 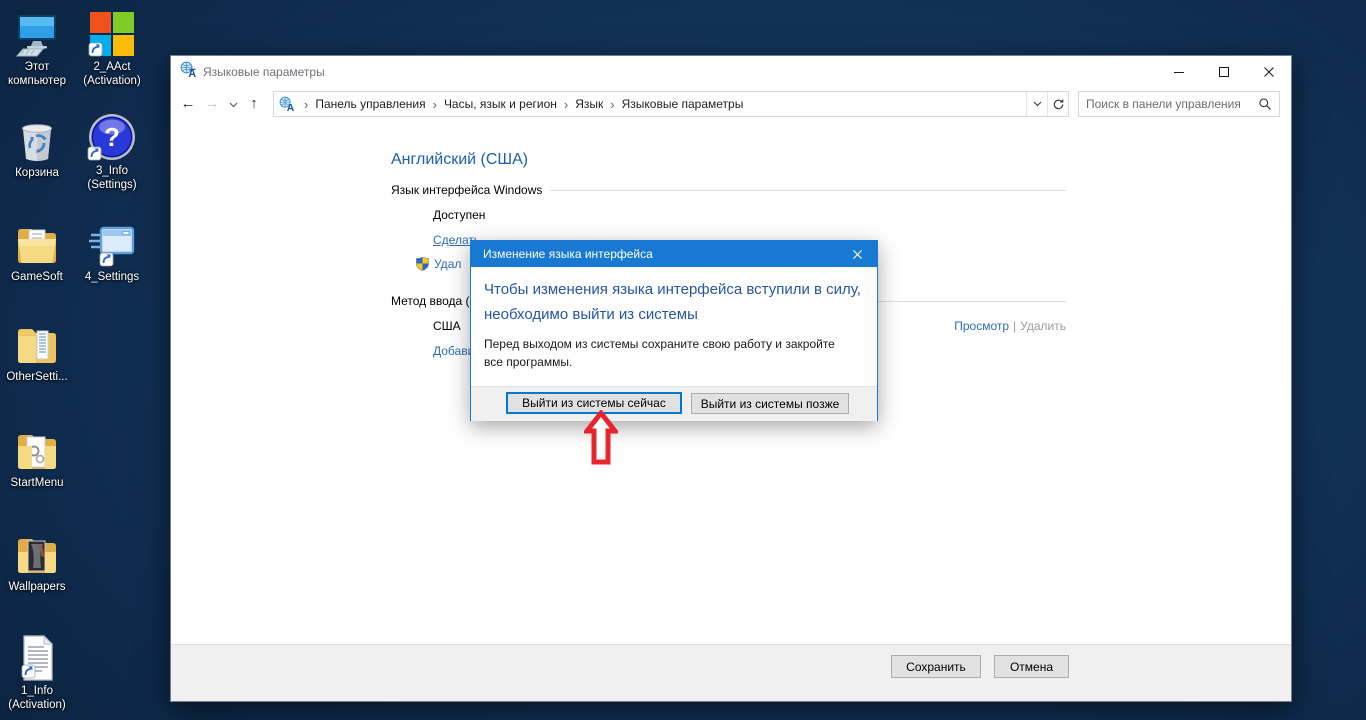 I want to click on section-label: Язык интерфейса Windows, so click(x=467, y=190).